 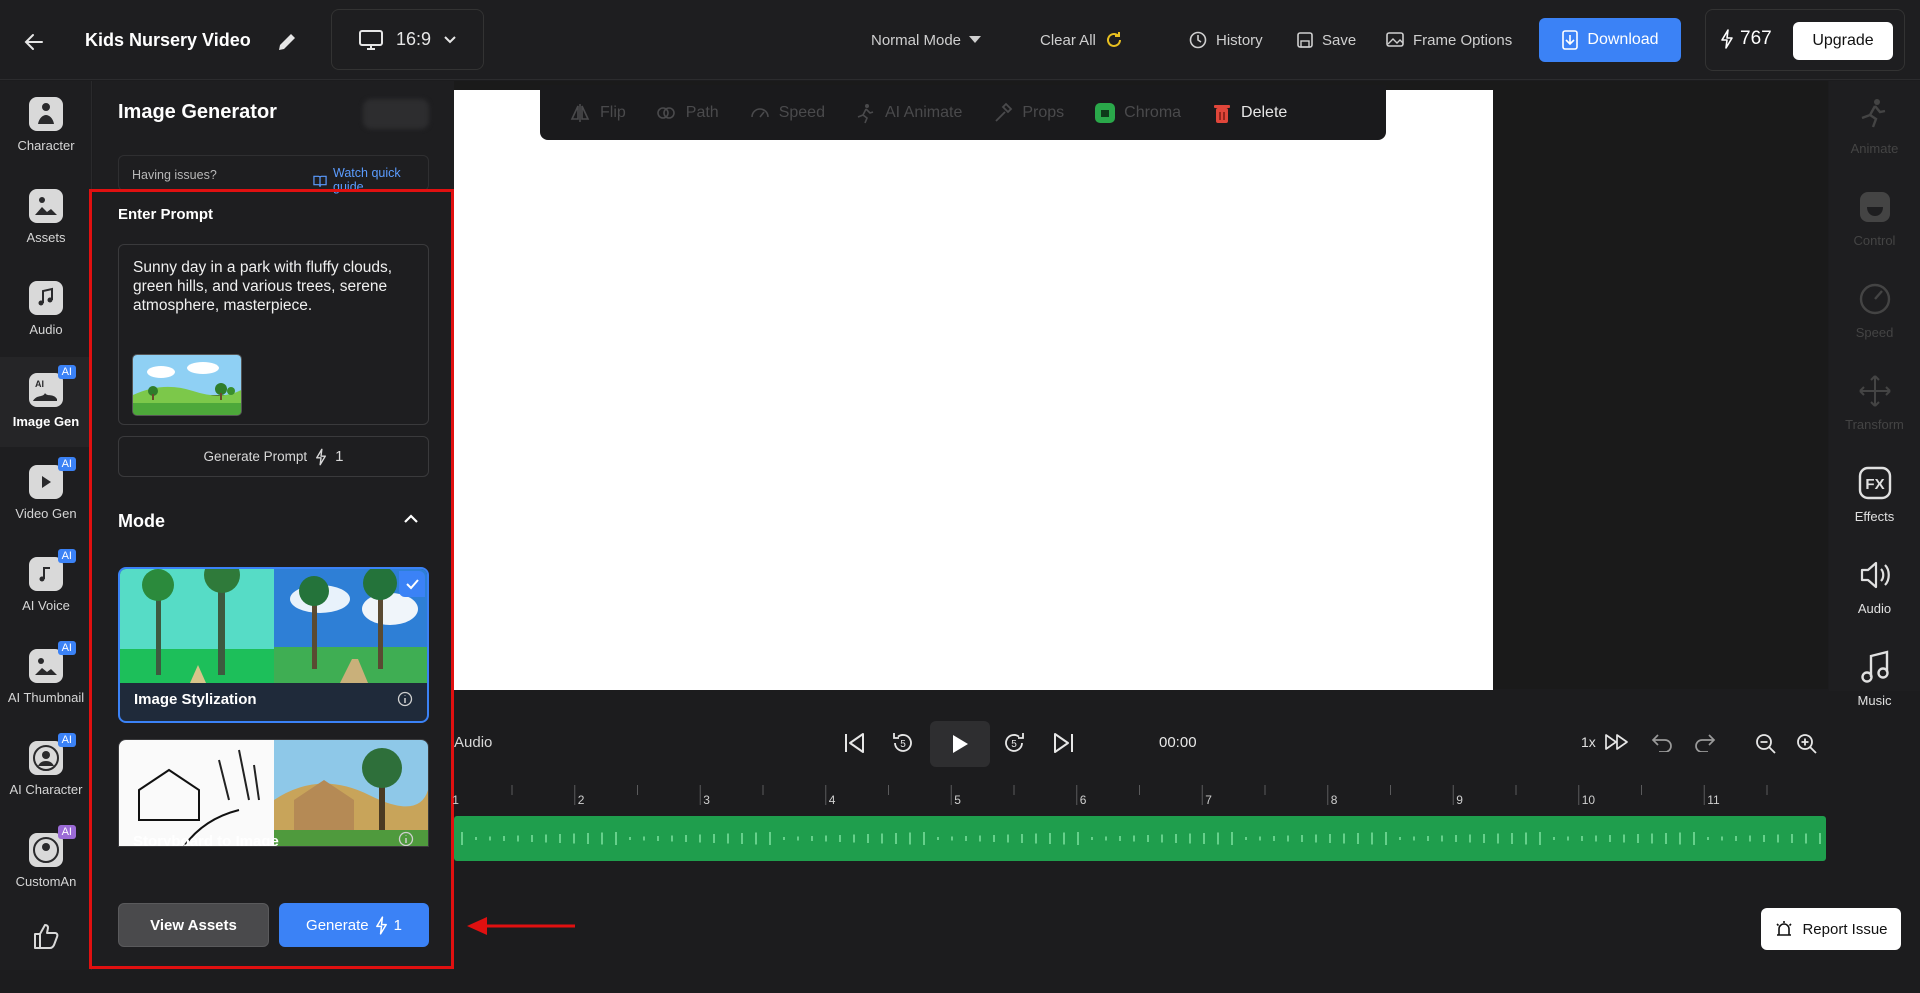 What do you see at coordinates (1137, 113) in the screenshot?
I see `tool-chroma: Chroma` at bounding box center [1137, 113].